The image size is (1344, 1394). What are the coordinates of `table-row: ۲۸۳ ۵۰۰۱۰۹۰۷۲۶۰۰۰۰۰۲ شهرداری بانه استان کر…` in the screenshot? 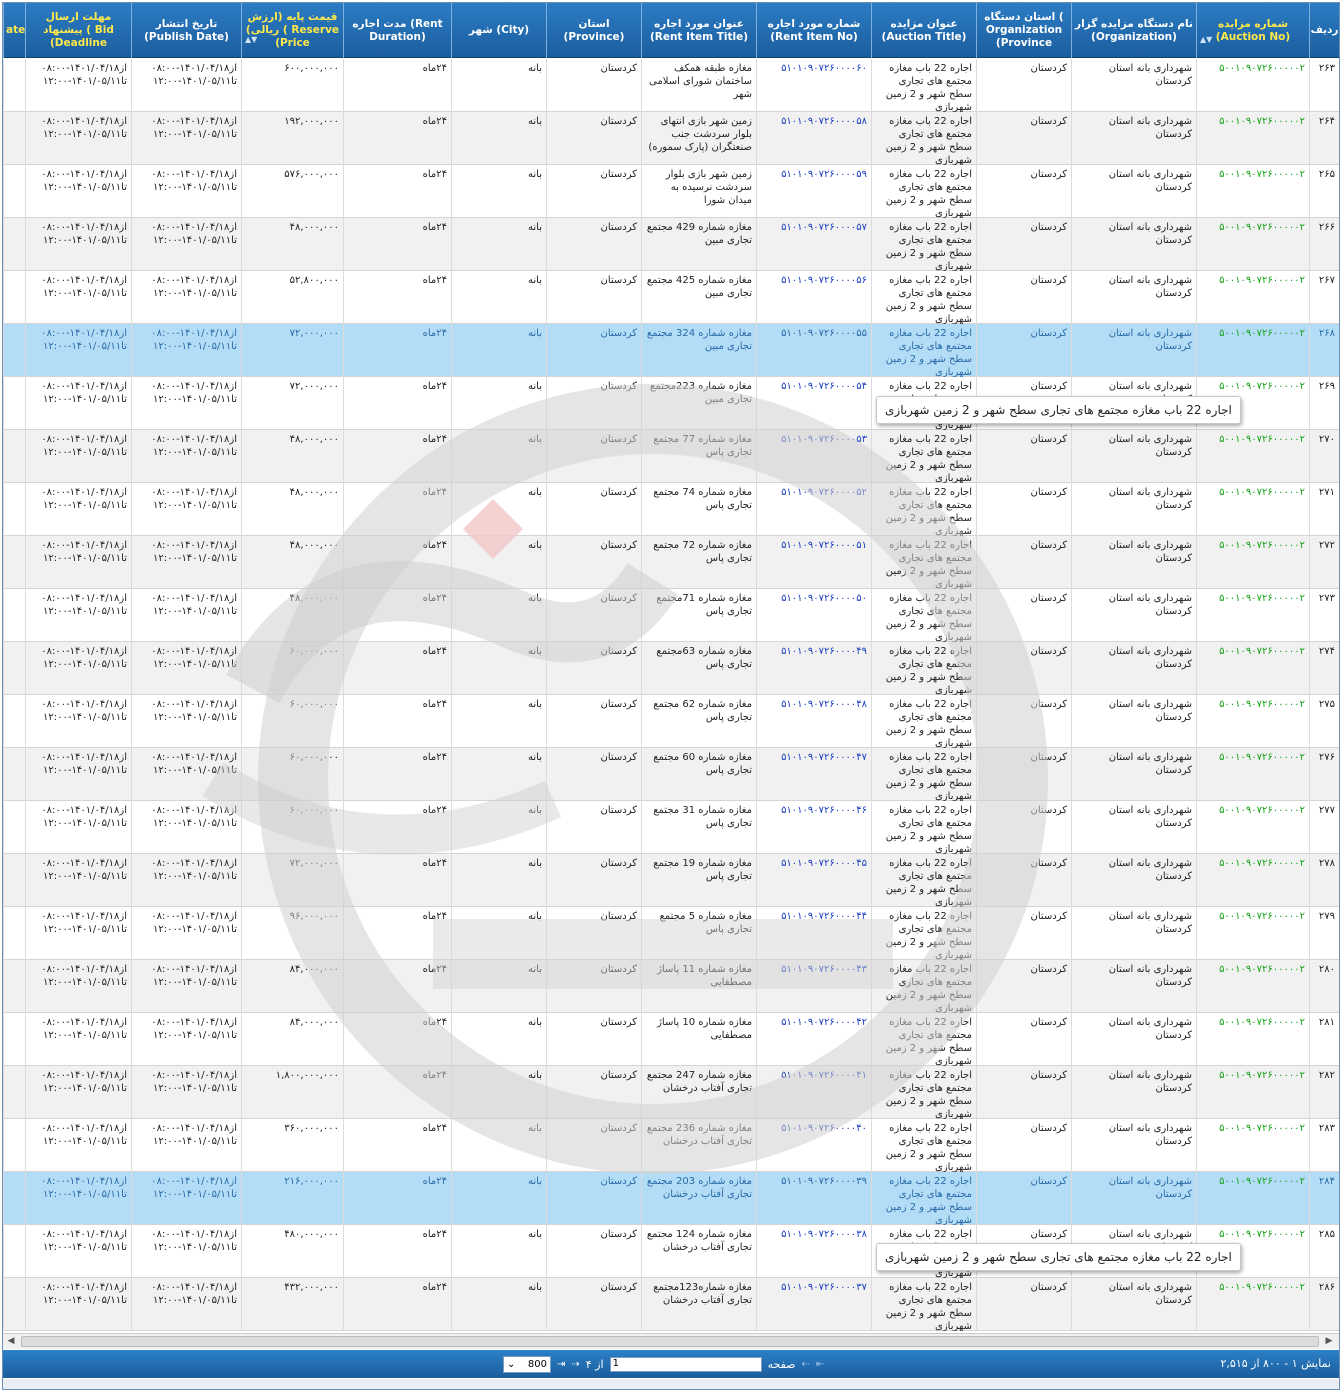 It's located at (671, 1145).